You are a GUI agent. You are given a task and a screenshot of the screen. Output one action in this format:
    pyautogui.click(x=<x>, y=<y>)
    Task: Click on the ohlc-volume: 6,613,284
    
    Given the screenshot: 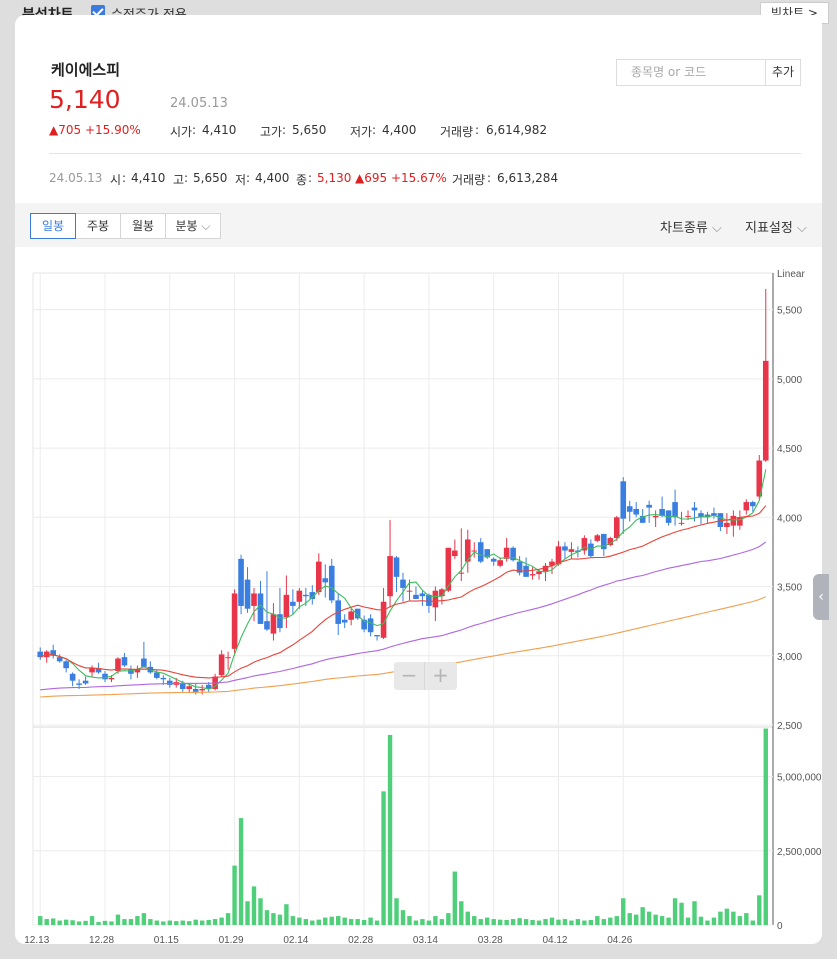 What is the action you would take?
    pyautogui.click(x=528, y=178)
    